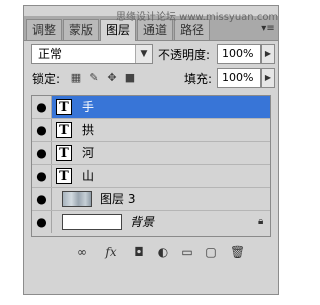 The image size is (320, 305). Describe the element at coordinates (76, 78) in the screenshot. I see `lock-transparency-icon: ▦` at that location.